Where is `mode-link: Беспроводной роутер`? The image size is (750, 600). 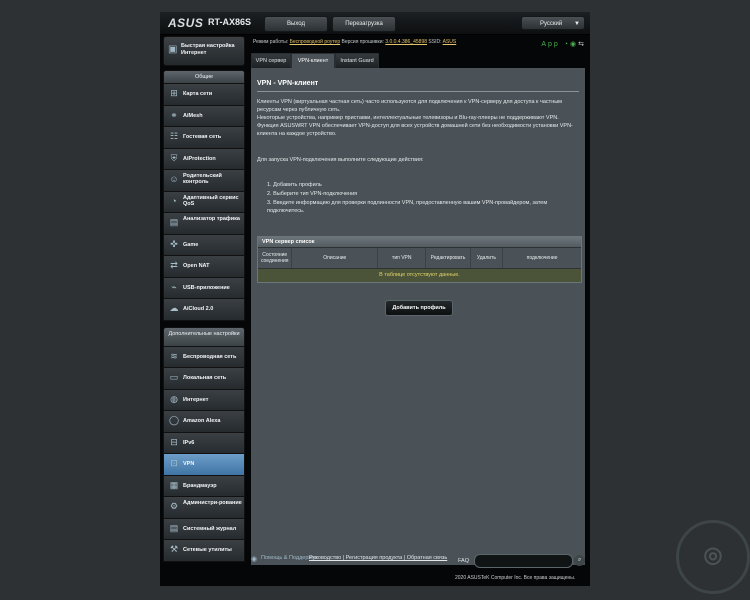 mode-link: Беспроводной роутер is located at coordinates (315, 42).